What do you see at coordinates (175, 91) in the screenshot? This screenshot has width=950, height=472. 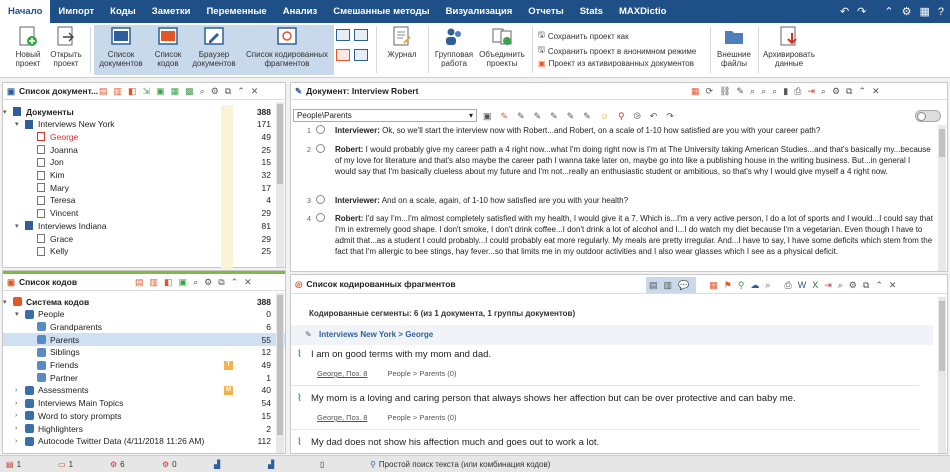 I see `new-group-icon: ▦` at bounding box center [175, 91].